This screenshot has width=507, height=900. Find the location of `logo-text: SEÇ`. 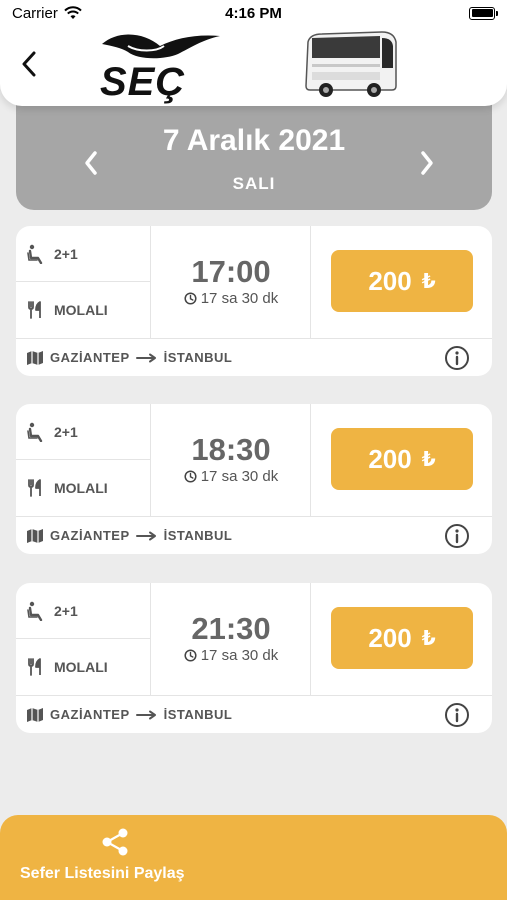

logo-text: SEÇ is located at coordinates (143, 82).